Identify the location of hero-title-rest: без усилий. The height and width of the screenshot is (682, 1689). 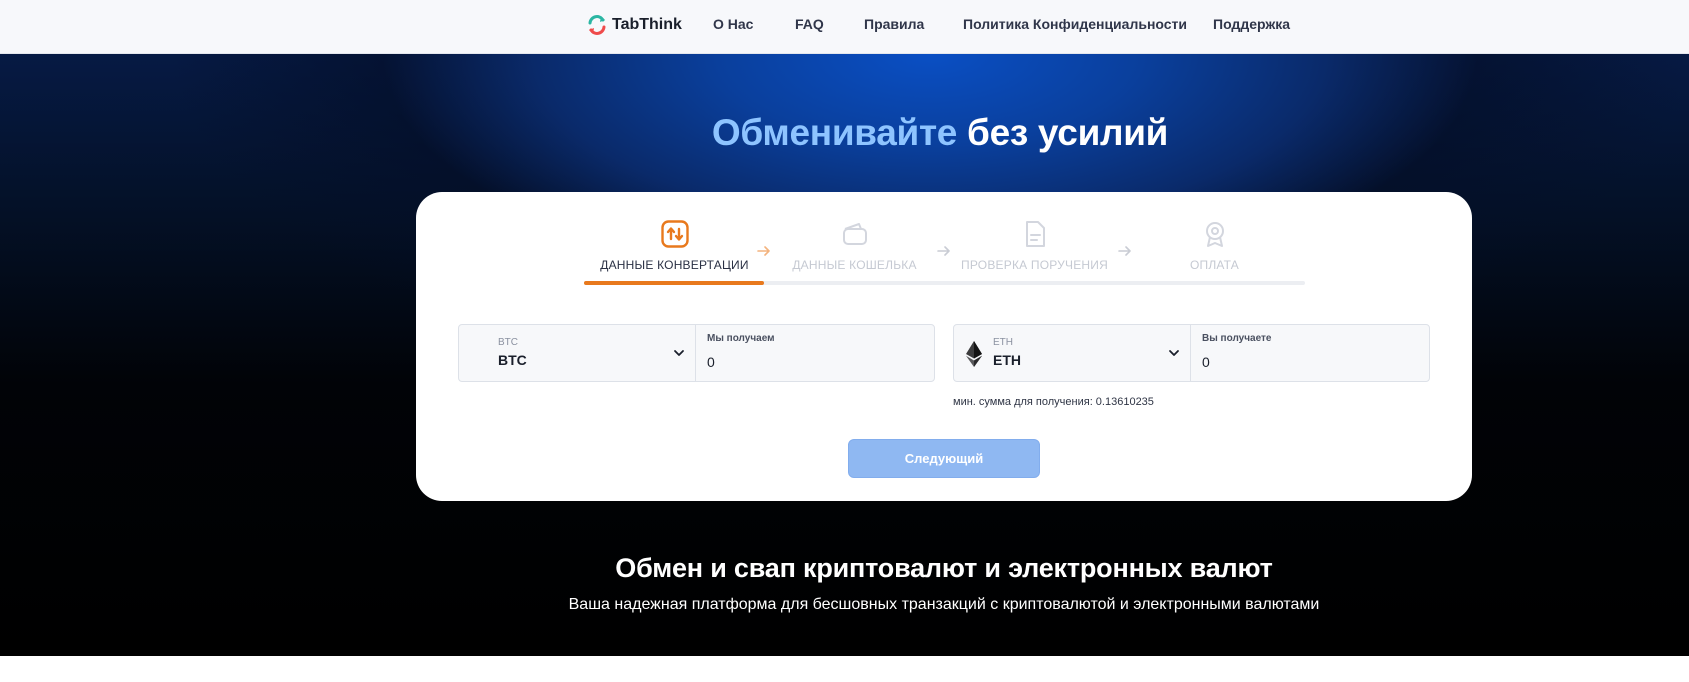
(1068, 132).